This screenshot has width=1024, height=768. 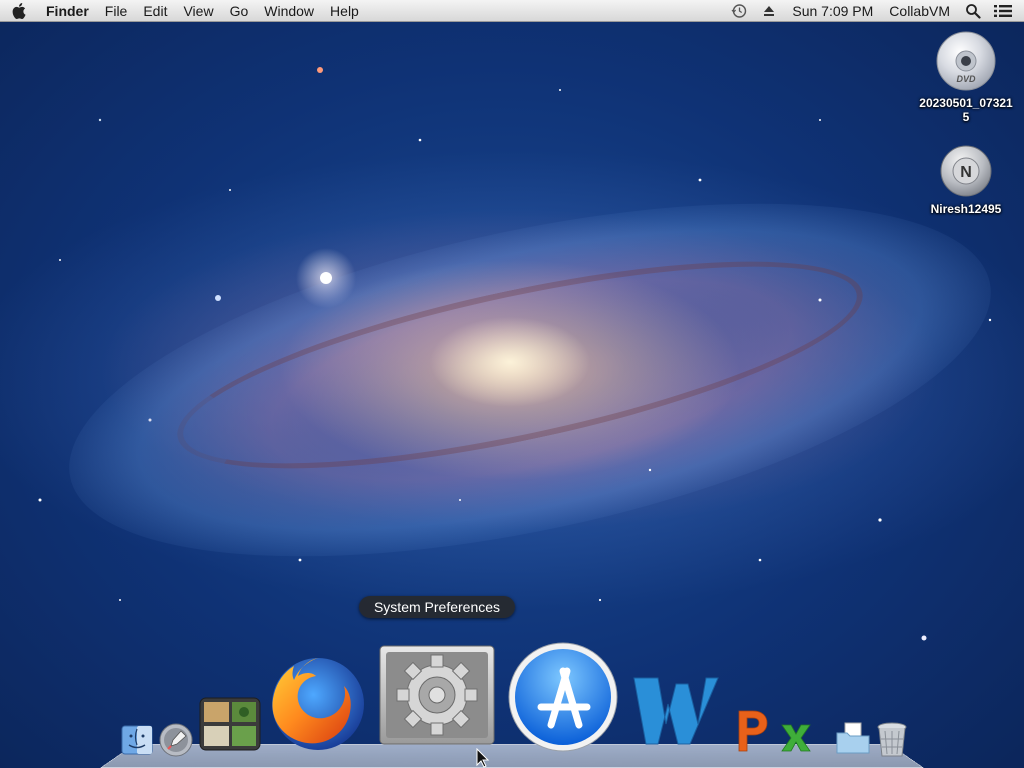 What do you see at coordinates (155, 11) in the screenshot?
I see `menu-edit: Edit` at bounding box center [155, 11].